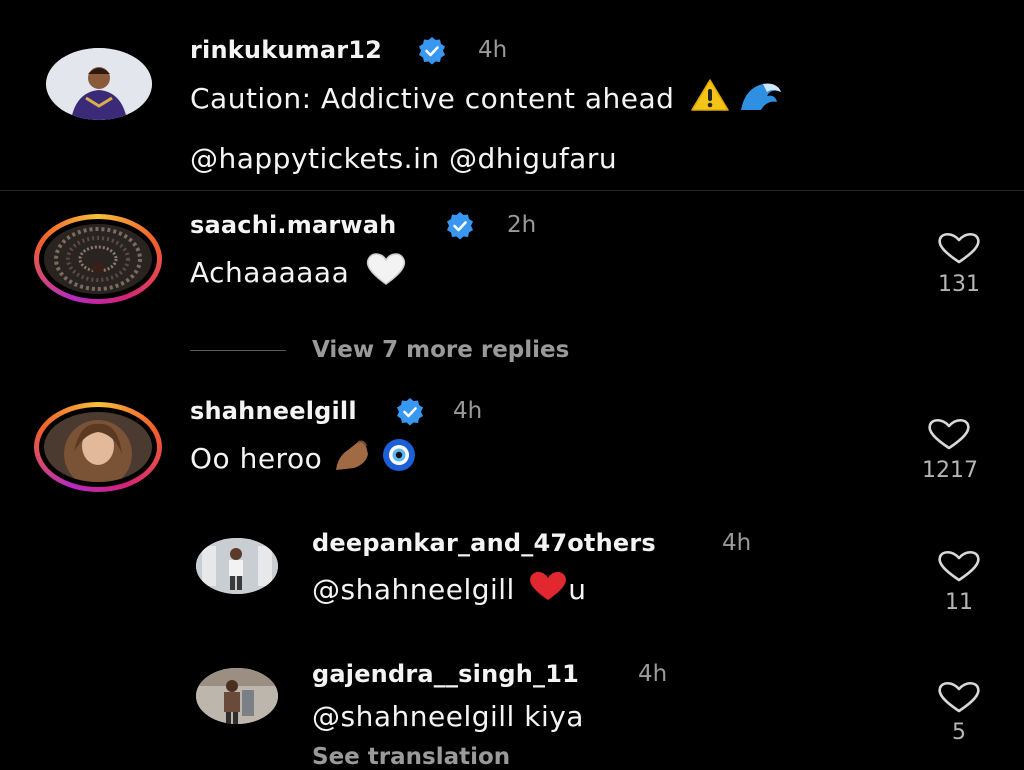  I want to click on comment-text: Oo heroo, so click(303, 458).